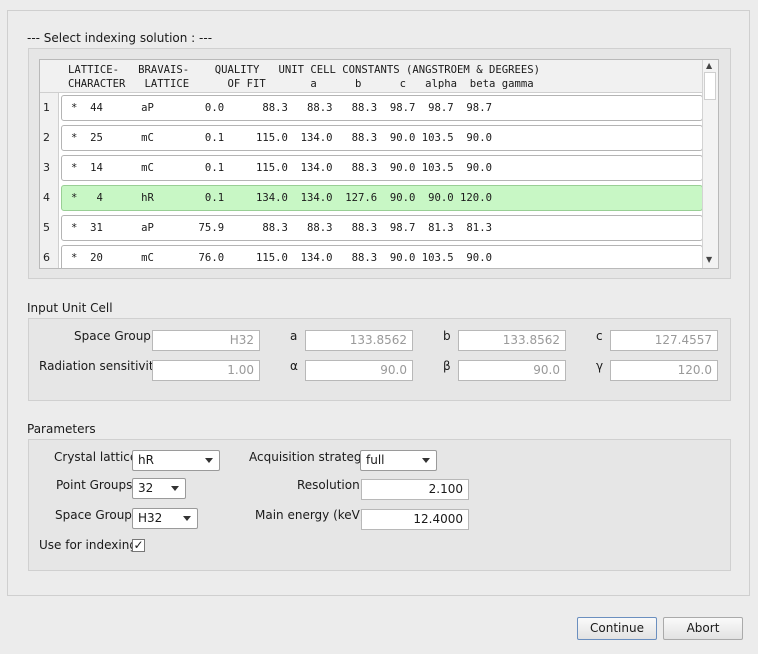 This screenshot has width=758, height=654. Describe the element at coordinates (664, 370) in the screenshot. I see `gamma-field: 120.0` at that location.